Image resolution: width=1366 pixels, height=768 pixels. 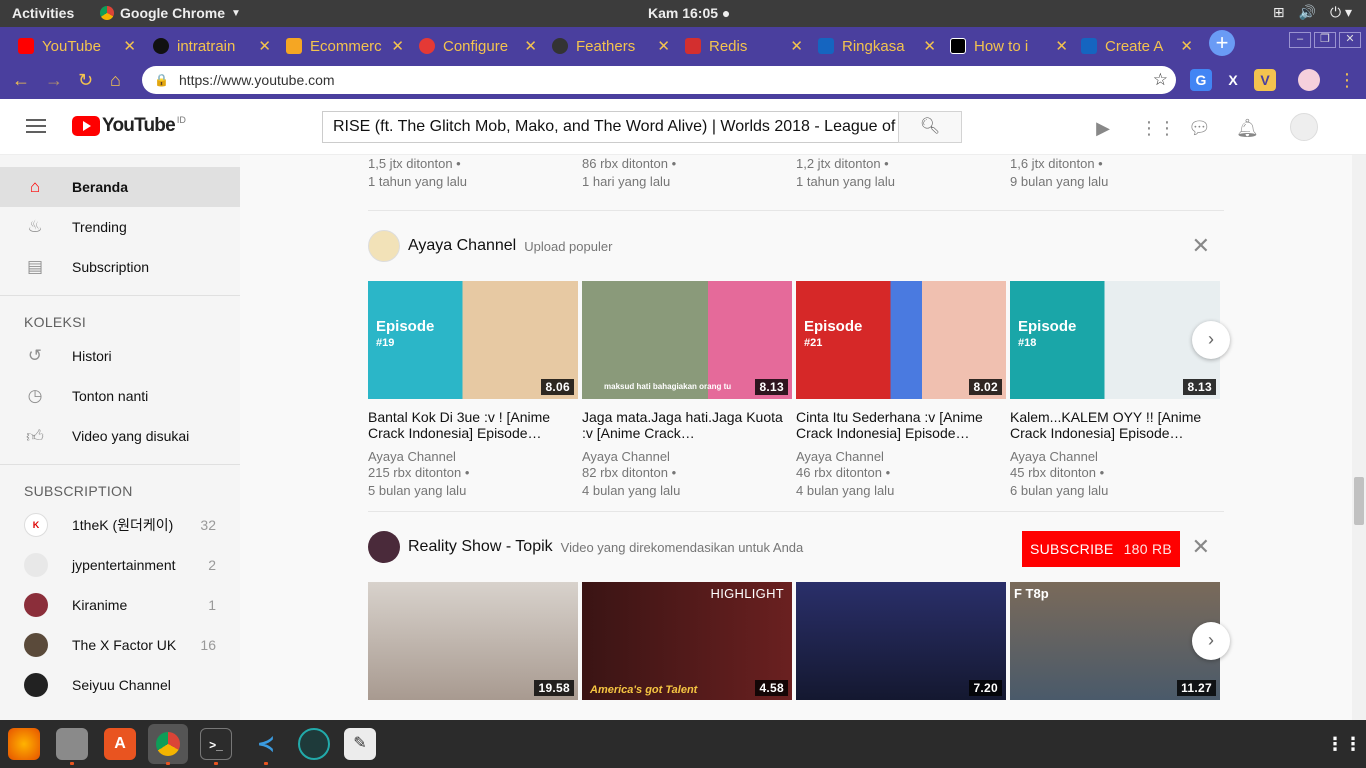 What do you see at coordinates (120, 605) in the screenshot?
I see `sidebar-subscription-kiranime: Kiranime 1` at bounding box center [120, 605].